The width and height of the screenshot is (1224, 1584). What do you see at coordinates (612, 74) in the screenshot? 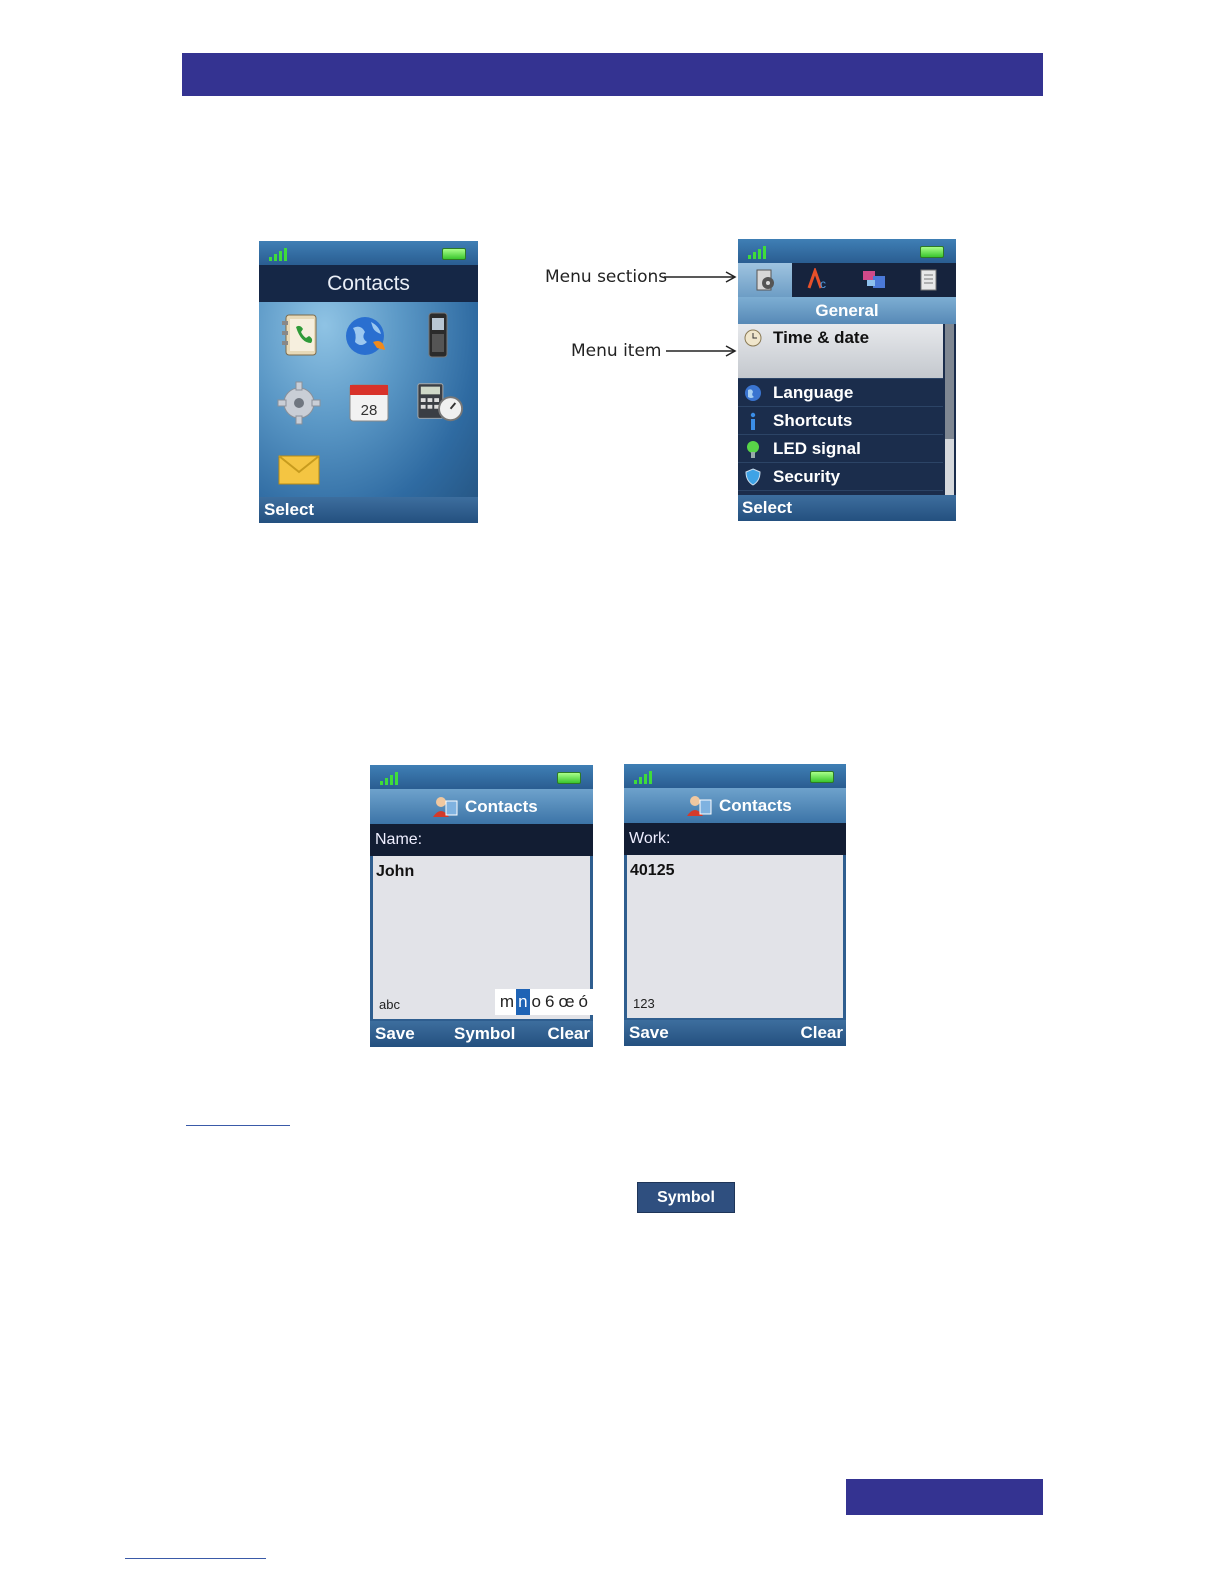
I see `header-band` at bounding box center [612, 74].